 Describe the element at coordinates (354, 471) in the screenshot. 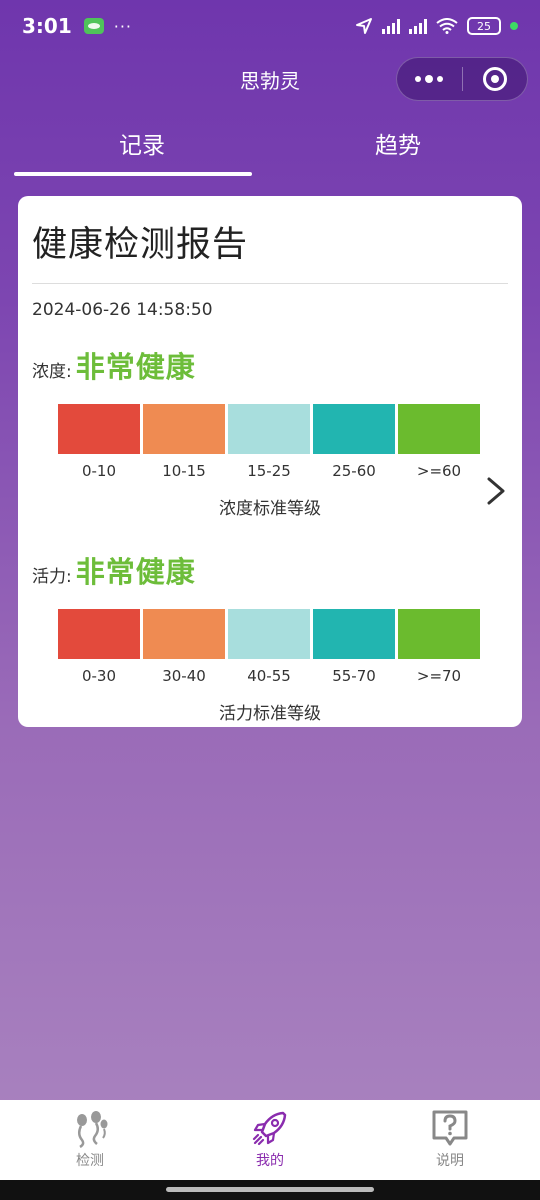

I see `scale-label: 25-60` at that location.